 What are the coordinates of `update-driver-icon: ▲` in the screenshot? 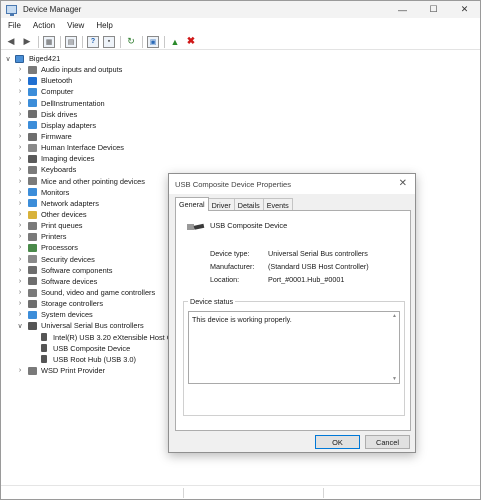 It's located at (175, 42).